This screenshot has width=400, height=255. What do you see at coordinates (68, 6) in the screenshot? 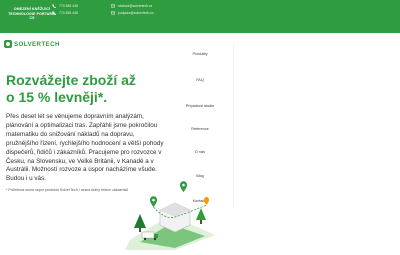
I see `contact-phone-1-text: 774 845 445` at bounding box center [68, 6].